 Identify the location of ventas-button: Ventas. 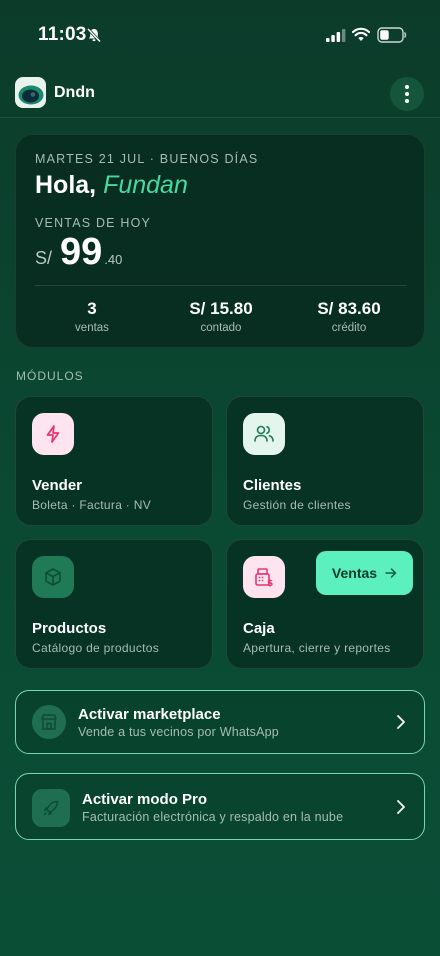
(364, 573).